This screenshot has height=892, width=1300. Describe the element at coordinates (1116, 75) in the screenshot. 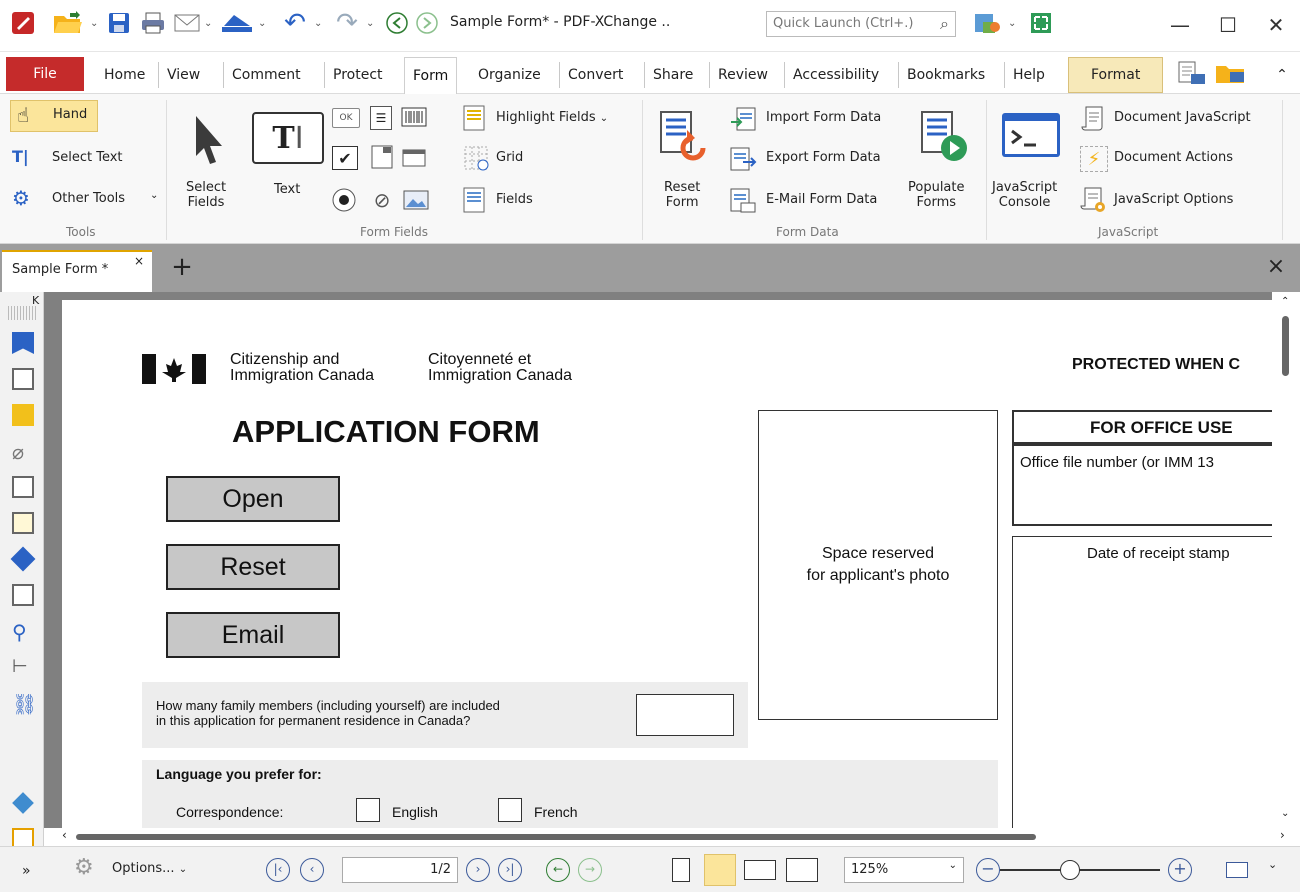

I see `tab-format: Format` at that location.